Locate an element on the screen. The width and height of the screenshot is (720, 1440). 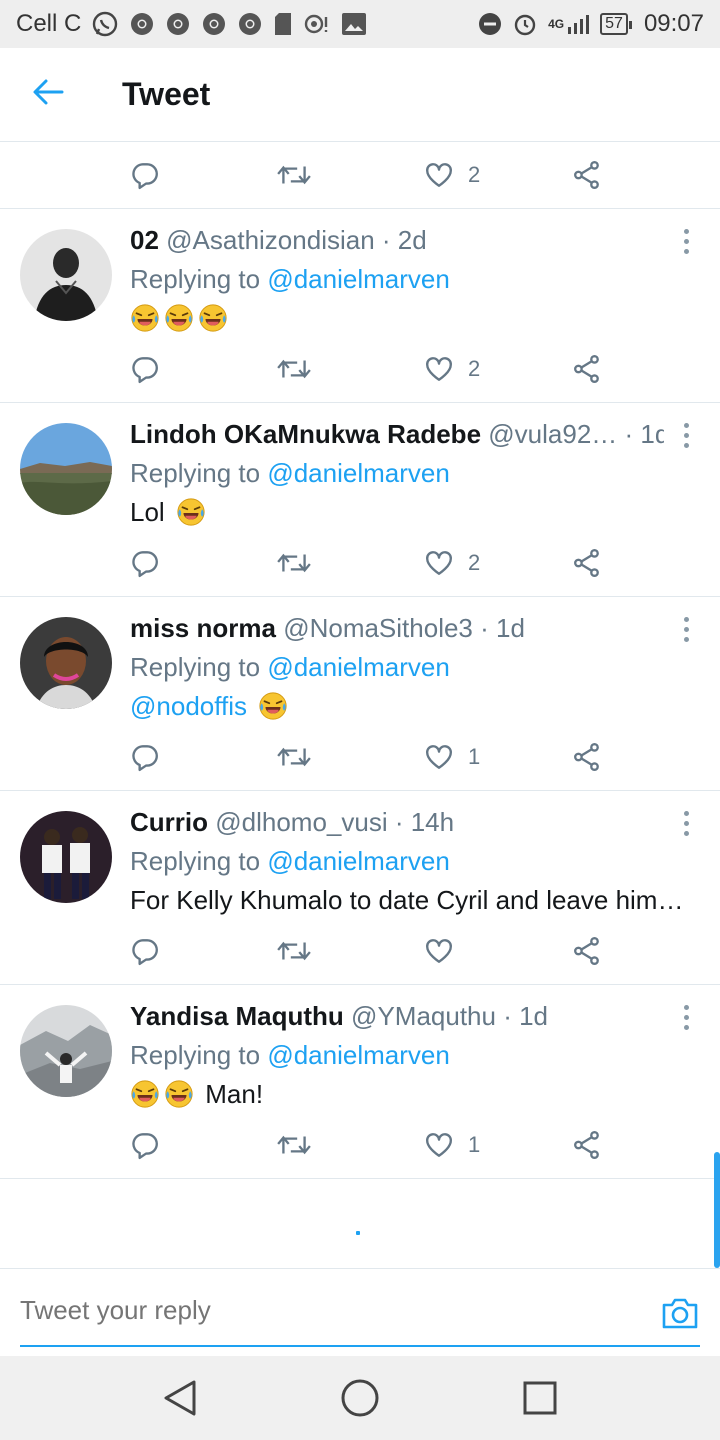
user-handle: @NomaSithole3 is located at coordinates (378, 628).